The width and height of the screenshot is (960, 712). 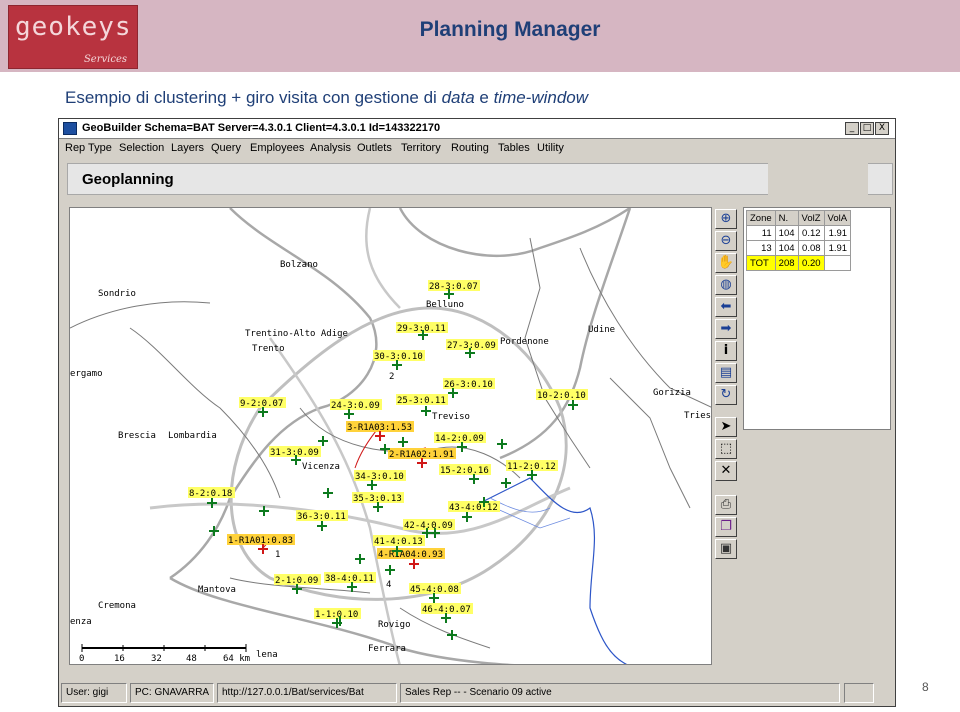 I want to click on status-user: User: gigi, so click(x=94, y=693).